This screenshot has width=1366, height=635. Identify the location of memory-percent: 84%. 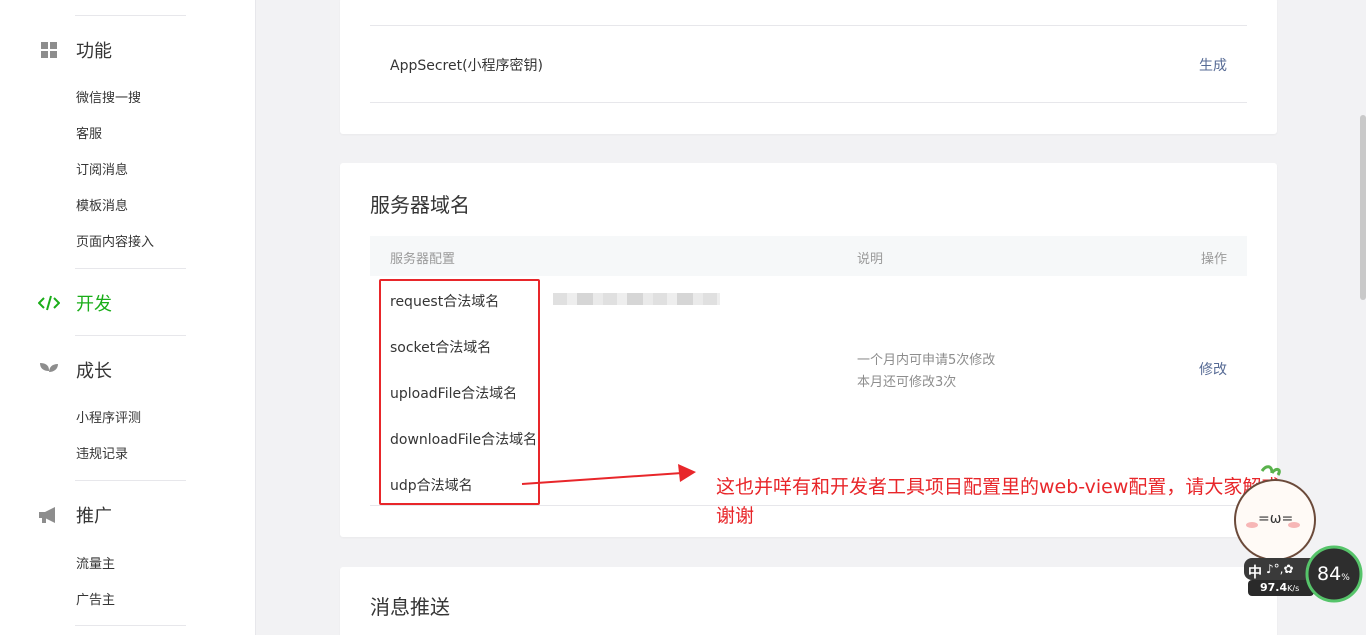
(1333, 574).